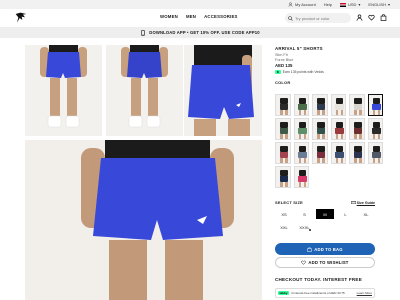 This screenshot has height=300, width=400. I want to click on size-option-xxl: XXL, so click(284, 227).